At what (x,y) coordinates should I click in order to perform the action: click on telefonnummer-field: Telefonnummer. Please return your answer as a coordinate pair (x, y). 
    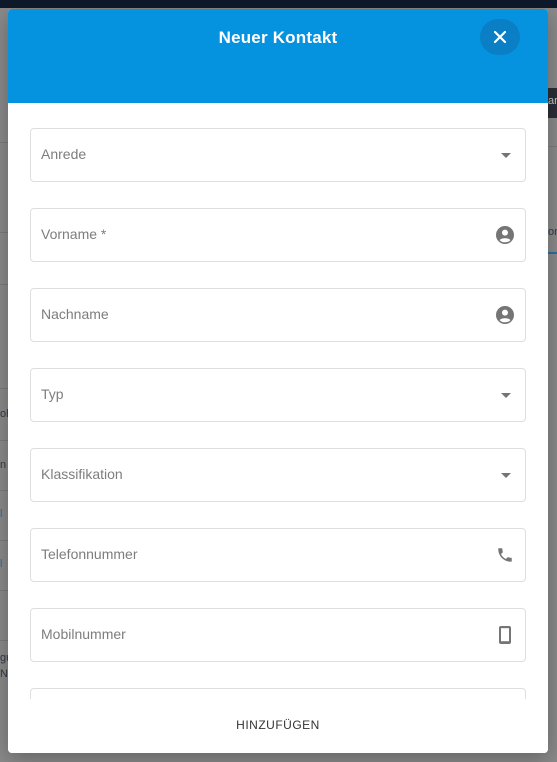
    Looking at the image, I should click on (278, 555).